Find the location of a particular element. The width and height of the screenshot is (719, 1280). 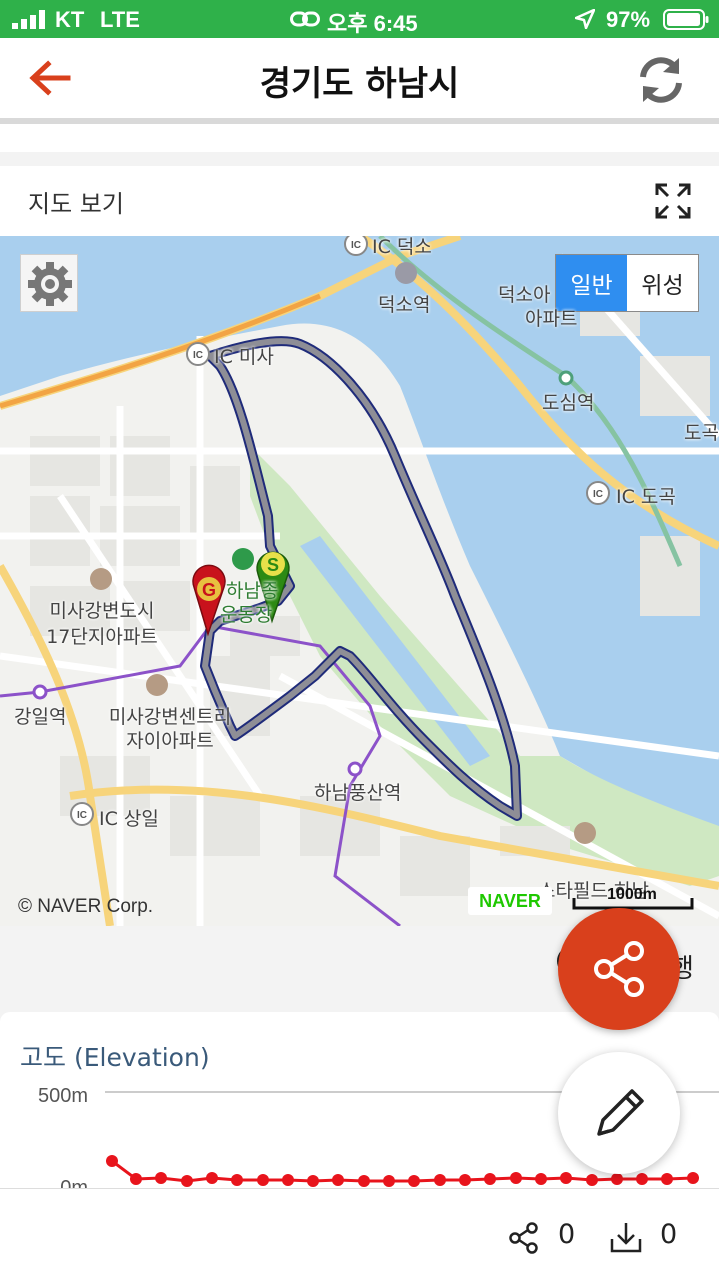

goal-marker-letter: G is located at coordinates (209, 590).